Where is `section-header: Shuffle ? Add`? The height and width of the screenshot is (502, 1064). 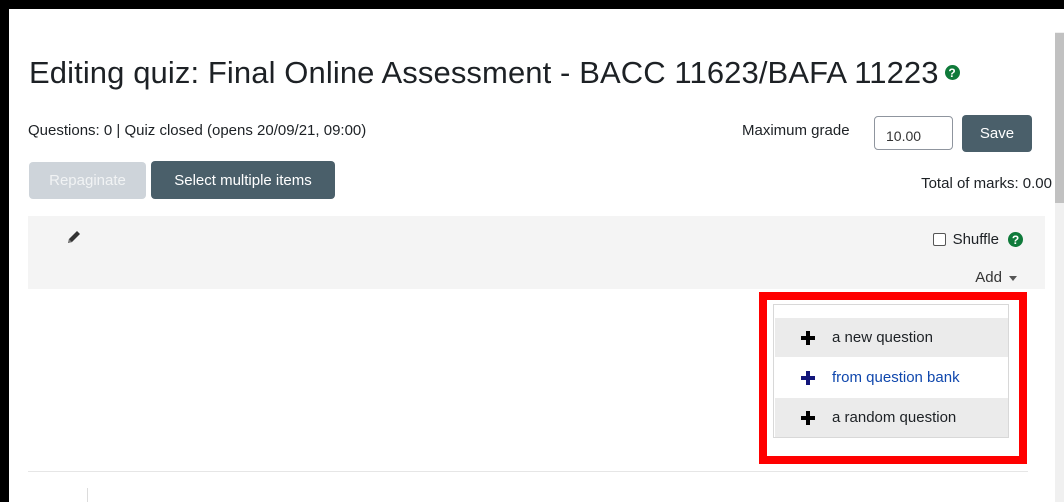 section-header: Shuffle ? Add is located at coordinates (536, 252).